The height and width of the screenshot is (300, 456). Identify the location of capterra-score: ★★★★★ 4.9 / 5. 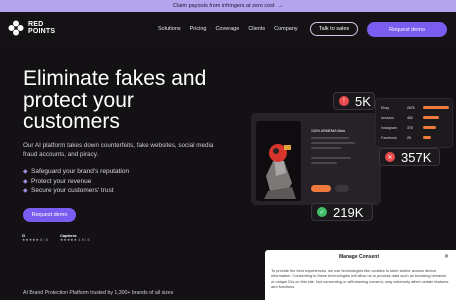
(75, 240).